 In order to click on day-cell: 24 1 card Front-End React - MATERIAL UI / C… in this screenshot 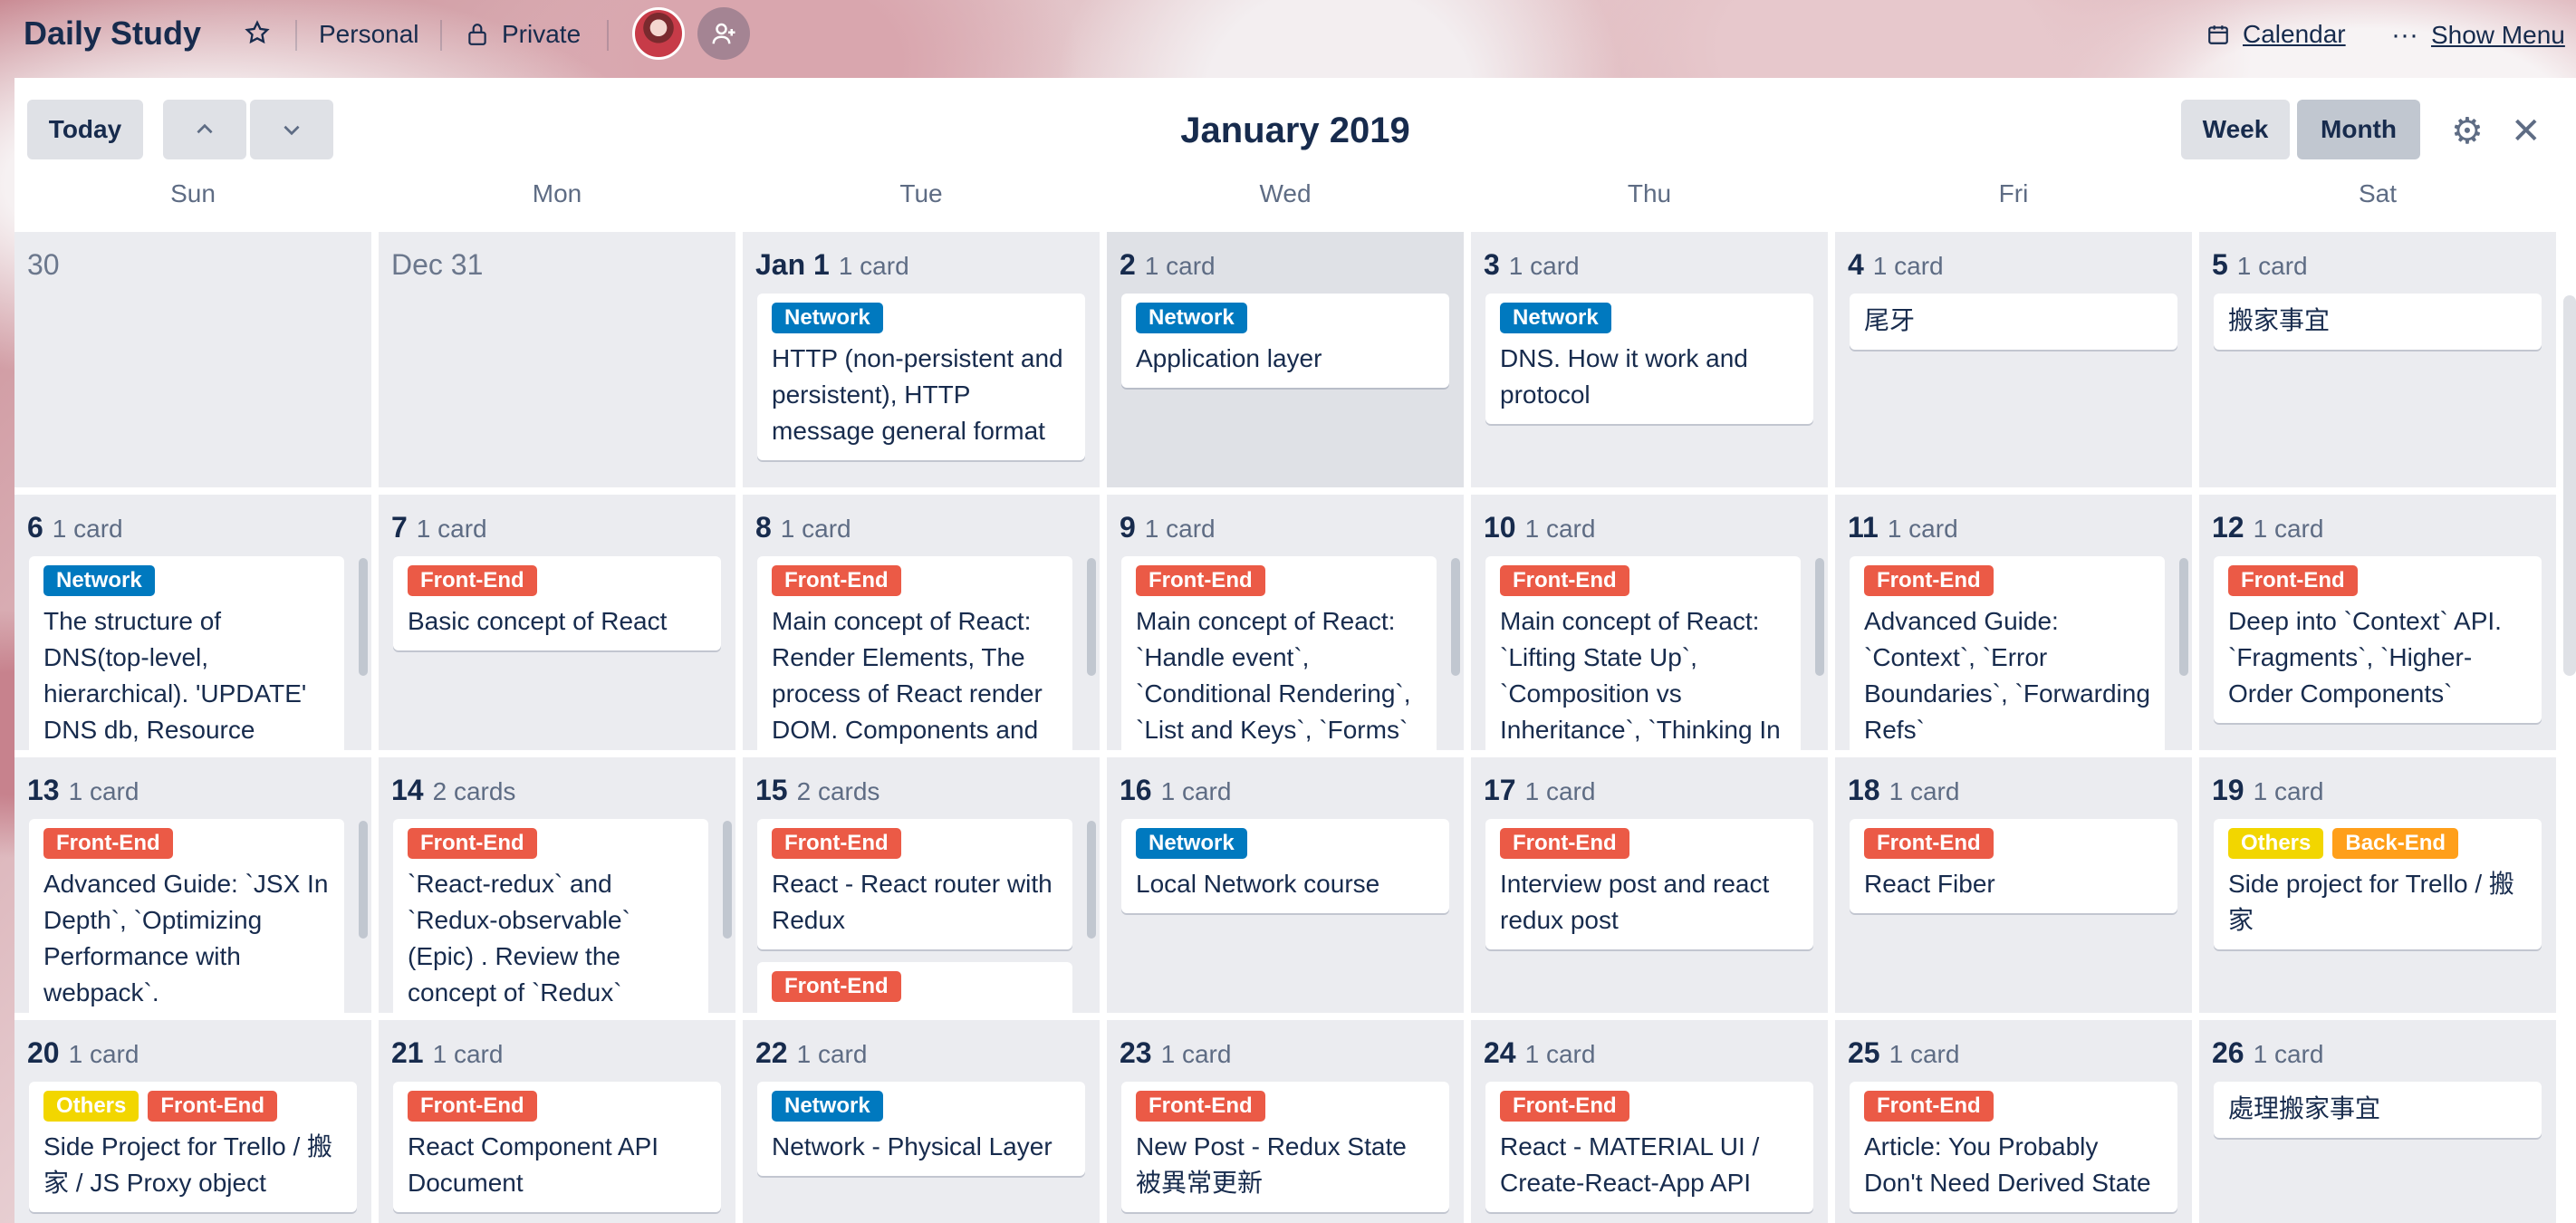, I will do `click(1649, 1121)`.